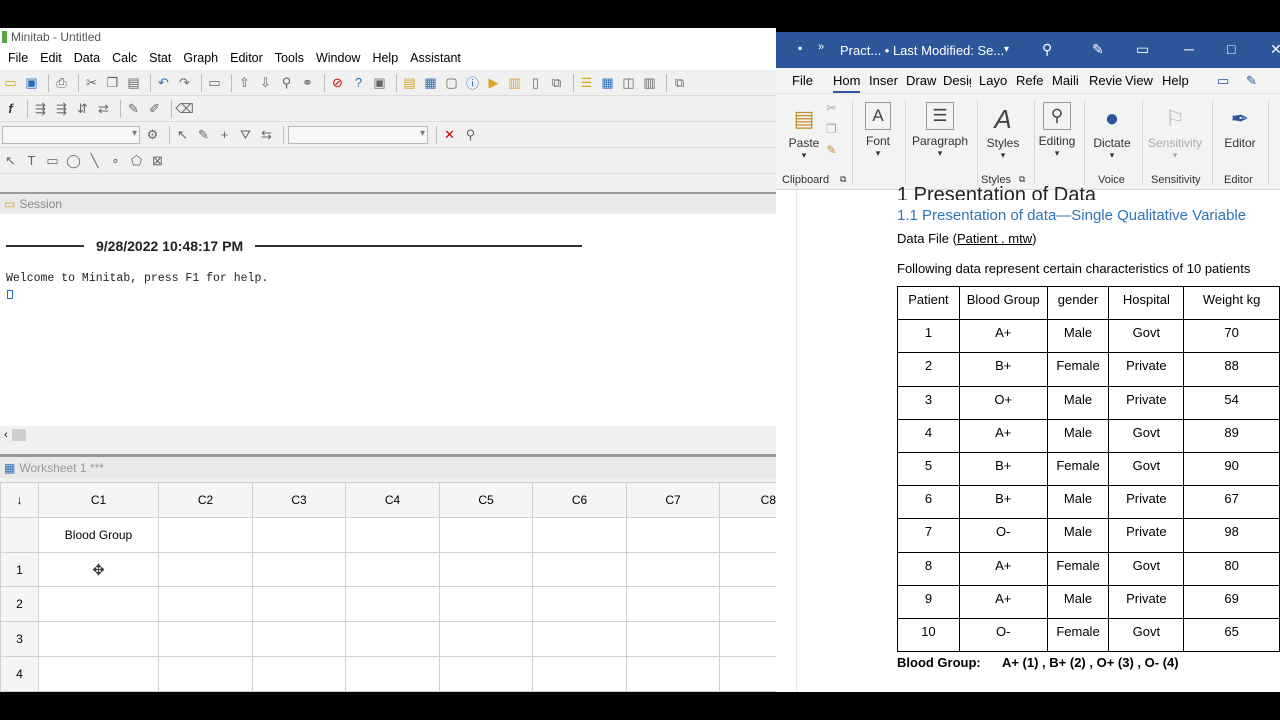 The width and height of the screenshot is (1280, 720). What do you see at coordinates (19, 639) in the screenshot?
I see `row-number: 3` at bounding box center [19, 639].